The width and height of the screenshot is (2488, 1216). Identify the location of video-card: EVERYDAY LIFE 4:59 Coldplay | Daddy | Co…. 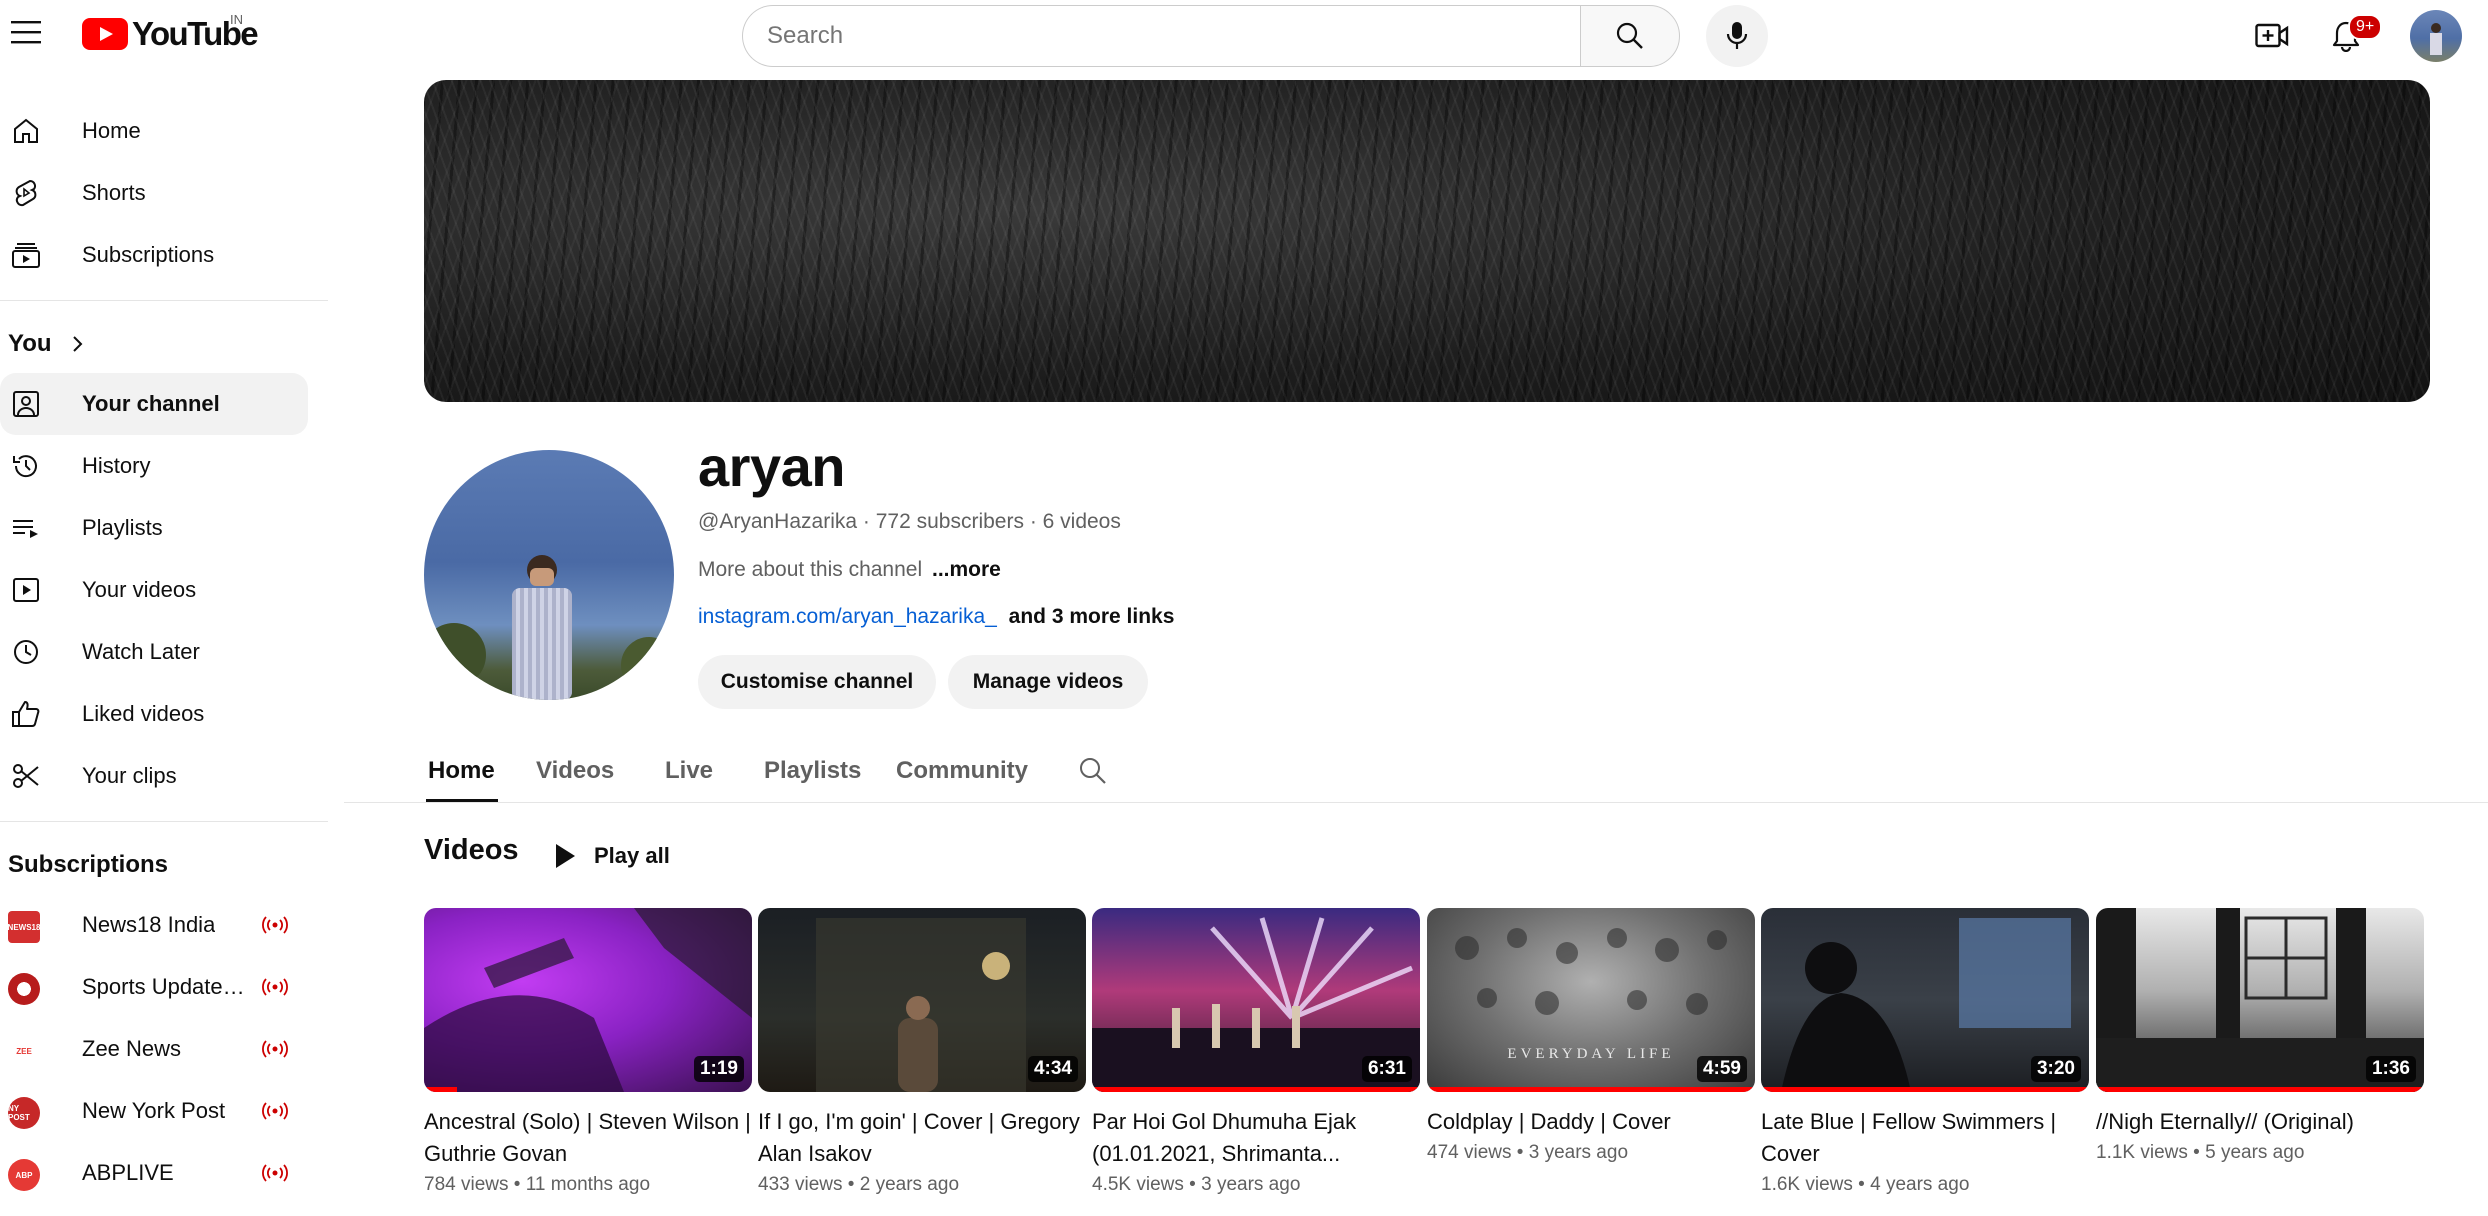
(1591, 1036).